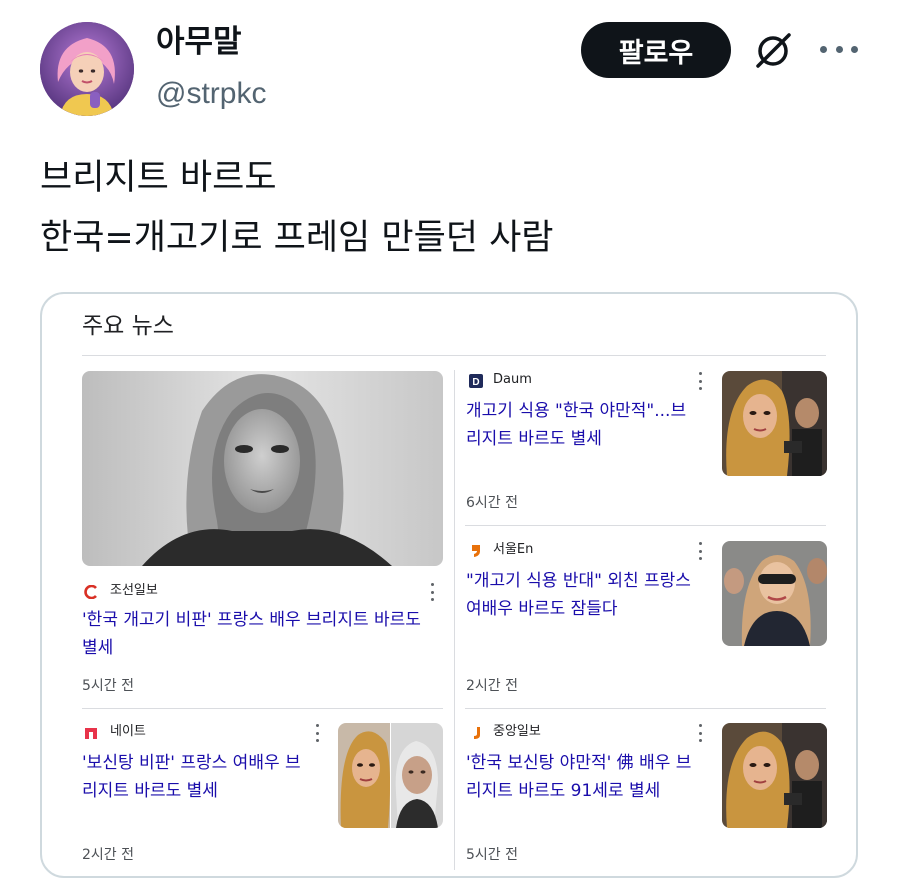 The image size is (900, 888). I want to click on tweet-text-line-2: 한국=개고기로 프레임 만들던 사람, so click(297, 238).